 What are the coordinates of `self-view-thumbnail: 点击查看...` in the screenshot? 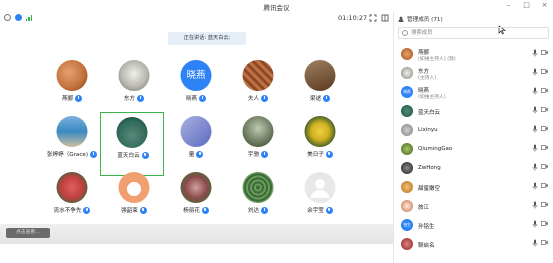 It's located at (28, 233).